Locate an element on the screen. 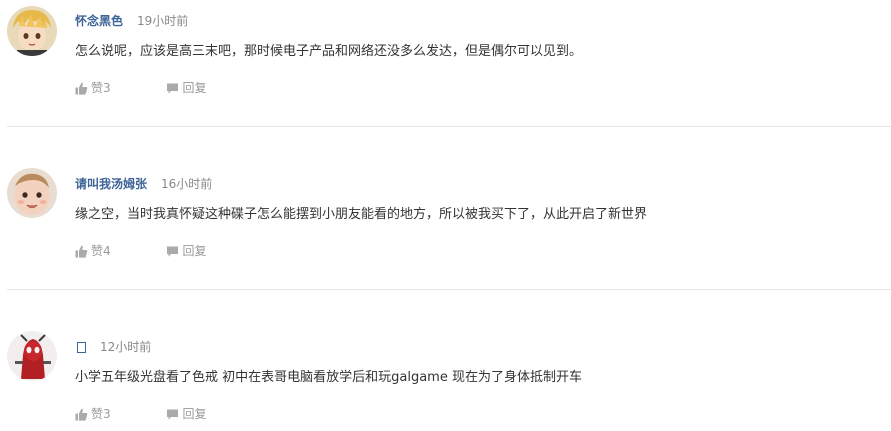 This screenshot has width=891, height=431. baby-avatar-icon is located at coordinates (32, 193).